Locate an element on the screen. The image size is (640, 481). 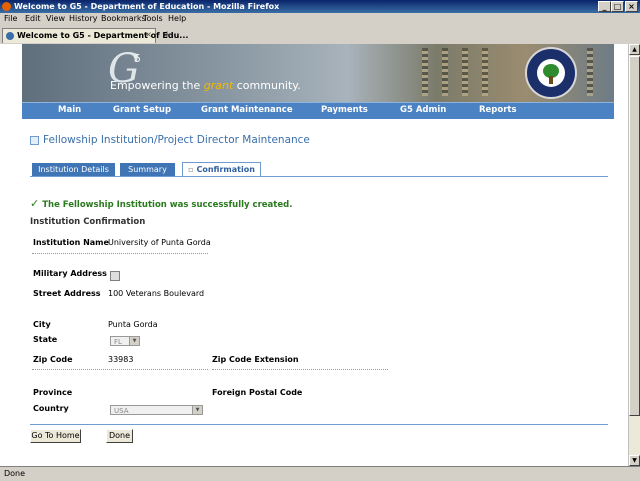
new-tab-icon: + is located at coordinates (167, 36).